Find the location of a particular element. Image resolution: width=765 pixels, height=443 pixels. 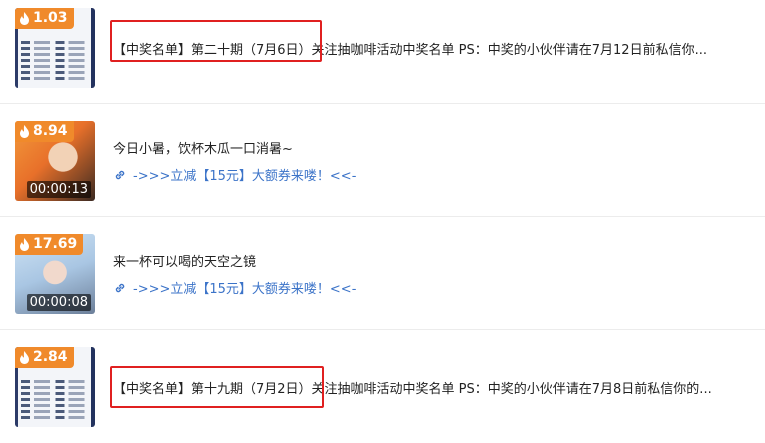

video-thumbnail: 17.69 00:00:08 is located at coordinates (55, 274).